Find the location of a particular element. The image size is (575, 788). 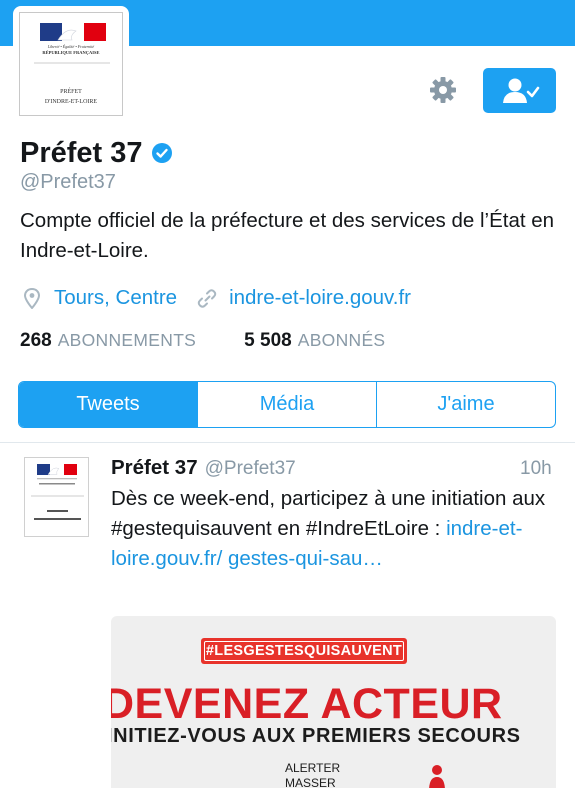

poster-hashtag: #LESGESTESQUISAUVENT is located at coordinates (304, 651).